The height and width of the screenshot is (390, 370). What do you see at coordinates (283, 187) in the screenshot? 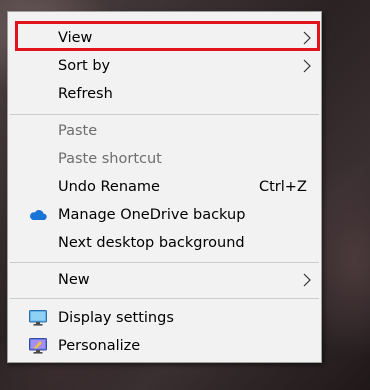
I see `menu-item-shortcut: Ctrl+Z` at bounding box center [283, 187].